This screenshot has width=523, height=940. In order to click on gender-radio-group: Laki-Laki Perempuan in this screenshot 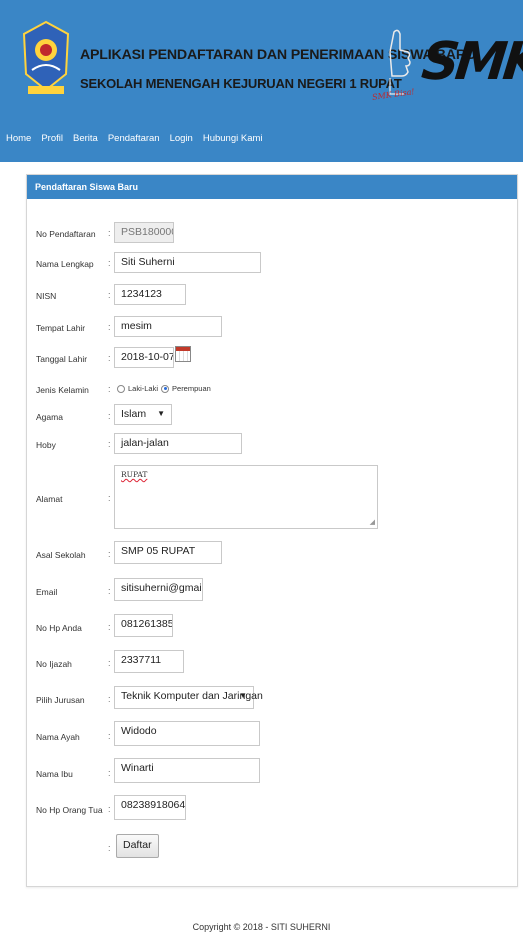, I will do `click(164, 388)`.